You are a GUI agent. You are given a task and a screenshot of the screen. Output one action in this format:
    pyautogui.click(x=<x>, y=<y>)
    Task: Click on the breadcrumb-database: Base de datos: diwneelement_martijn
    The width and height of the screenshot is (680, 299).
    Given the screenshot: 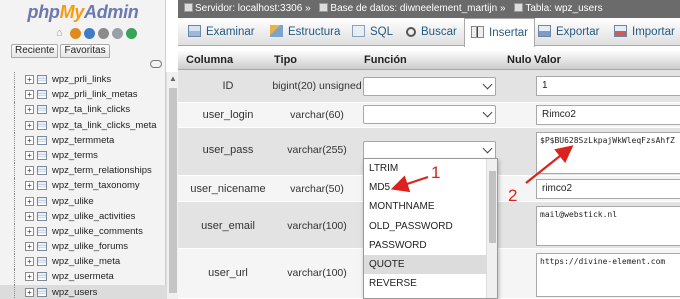 What is the action you would take?
    pyautogui.click(x=413, y=8)
    